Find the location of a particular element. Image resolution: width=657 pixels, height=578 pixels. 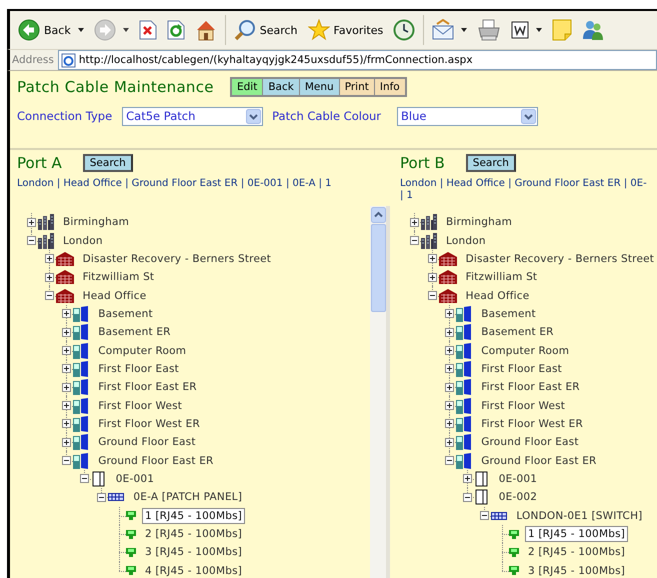

scroll-thumb is located at coordinates (378, 268).